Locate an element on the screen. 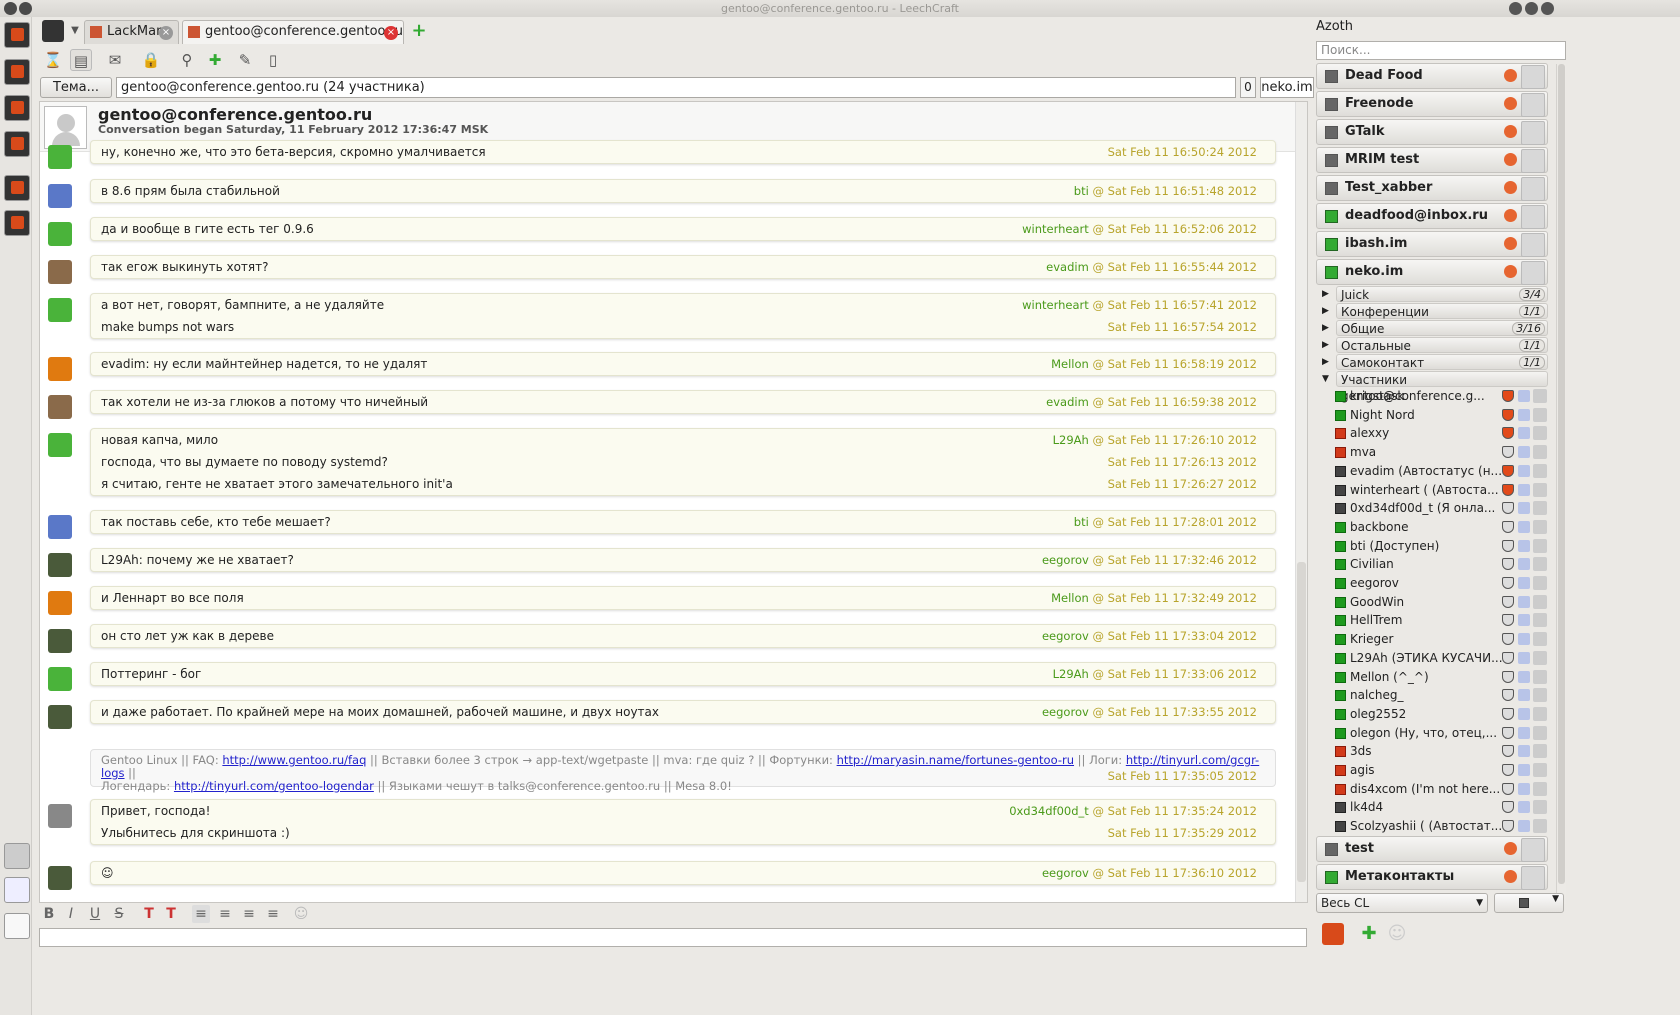 The height and width of the screenshot is (1015, 1680). attach-icon: ⚲ is located at coordinates (187, 60).